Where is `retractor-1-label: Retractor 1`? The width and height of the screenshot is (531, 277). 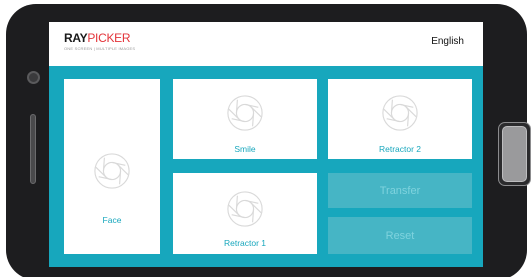
retractor-1-label: Retractor 1 is located at coordinates (245, 243).